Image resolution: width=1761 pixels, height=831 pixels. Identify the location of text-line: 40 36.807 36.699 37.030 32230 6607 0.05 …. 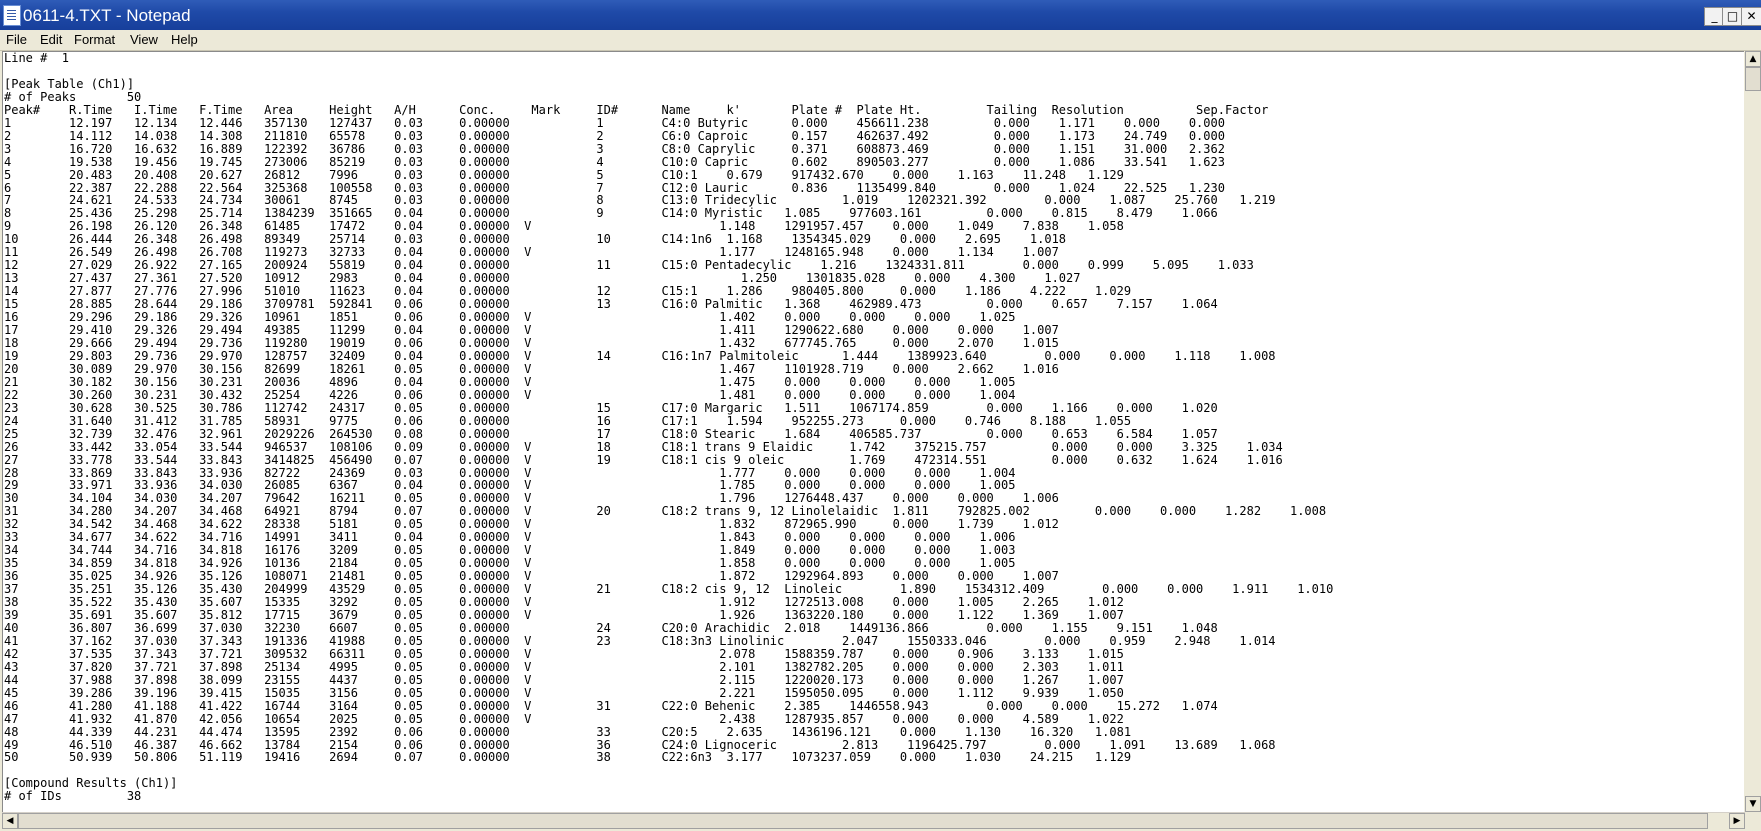
(611, 627).